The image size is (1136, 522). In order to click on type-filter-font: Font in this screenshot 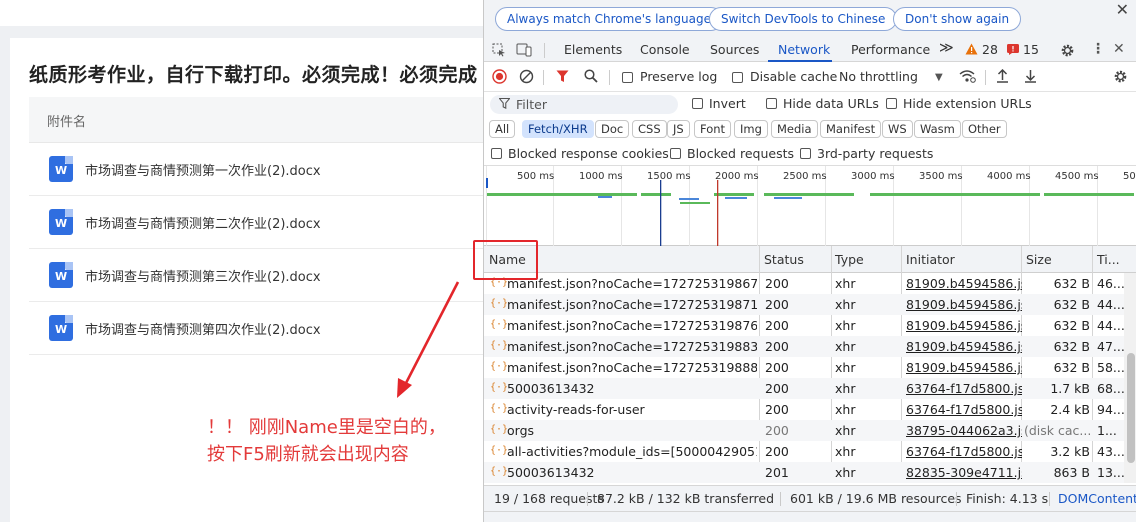, I will do `click(713, 129)`.